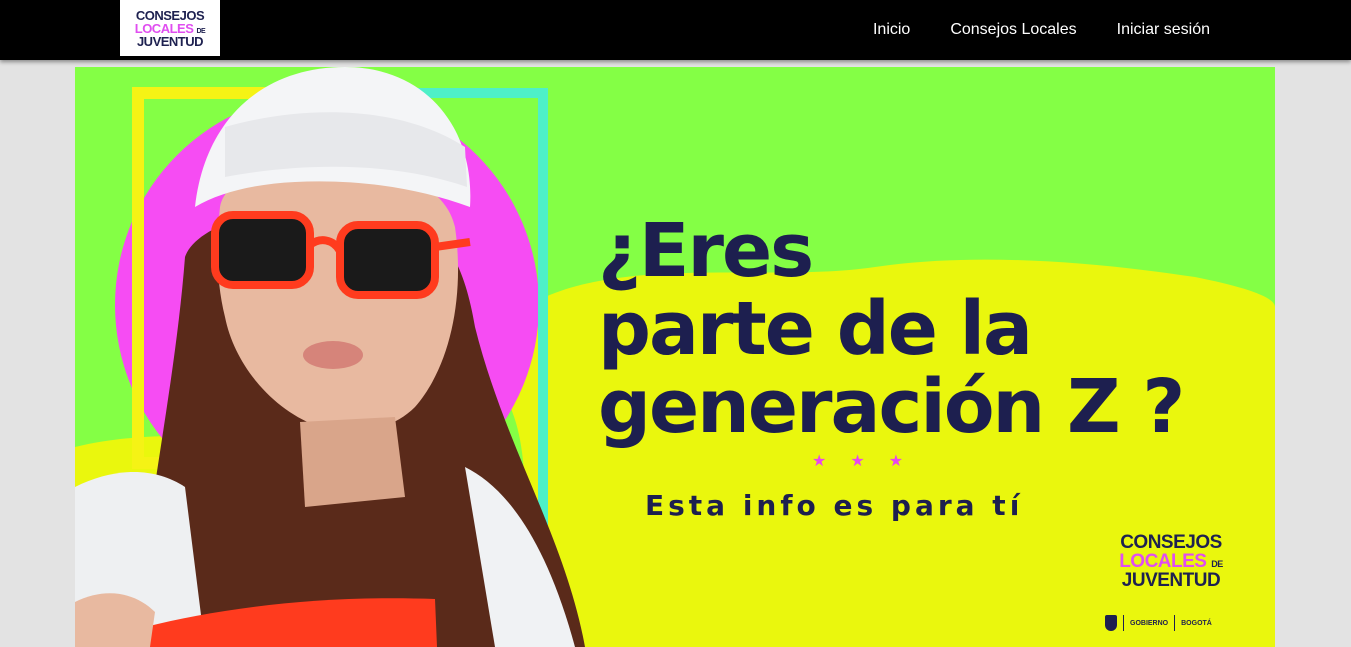 The height and width of the screenshot is (647, 1351). I want to click on main-nav: Inicio Consejos Locales Iniciar sesión, so click(1021, 30).